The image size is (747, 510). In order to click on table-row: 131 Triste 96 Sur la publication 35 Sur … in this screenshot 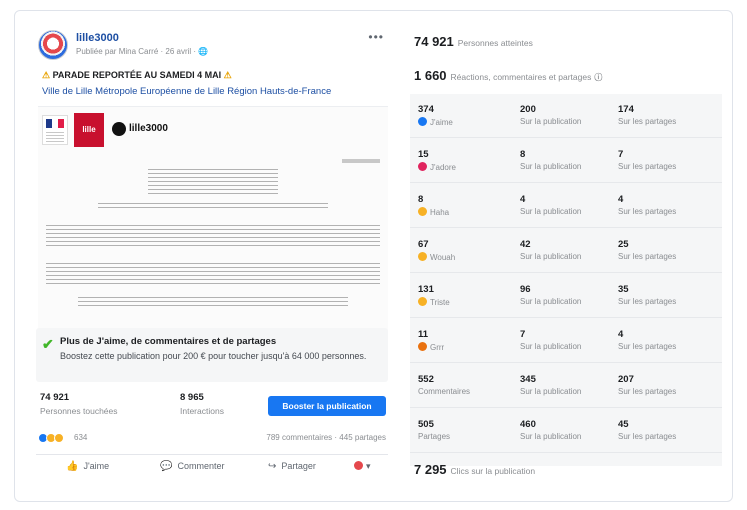, I will do `click(566, 297)`.